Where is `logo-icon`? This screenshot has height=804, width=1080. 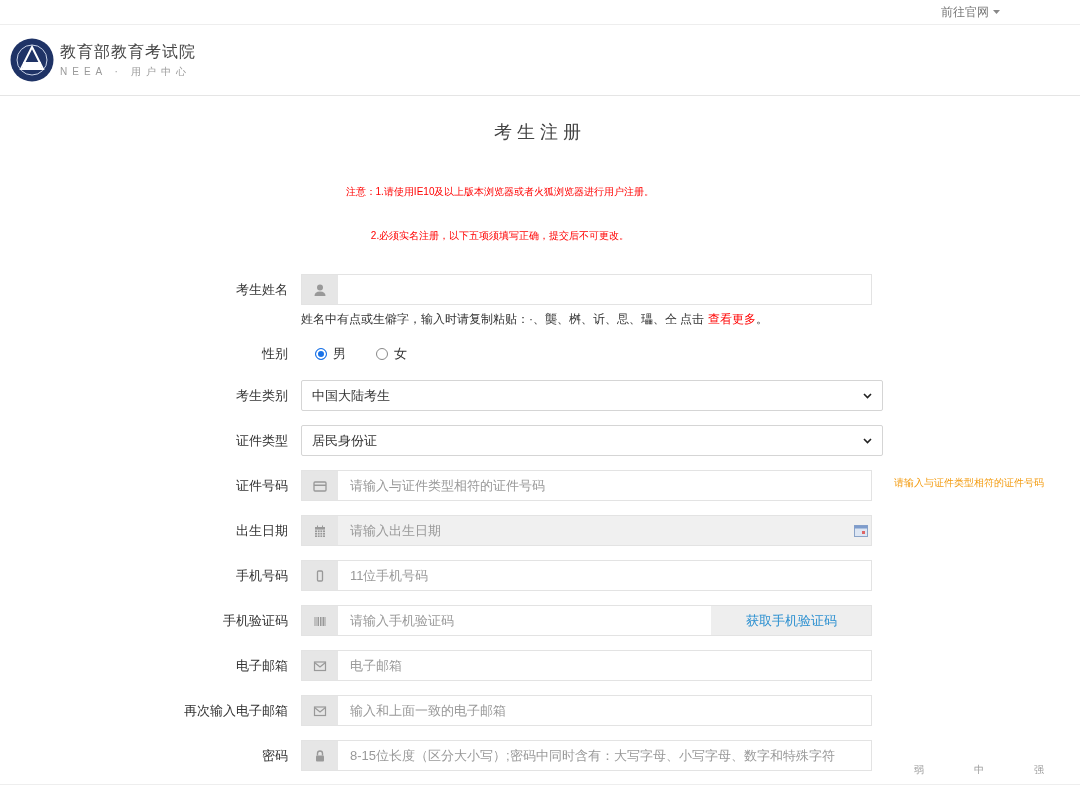
logo-icon is located at coordinates (32, 60).